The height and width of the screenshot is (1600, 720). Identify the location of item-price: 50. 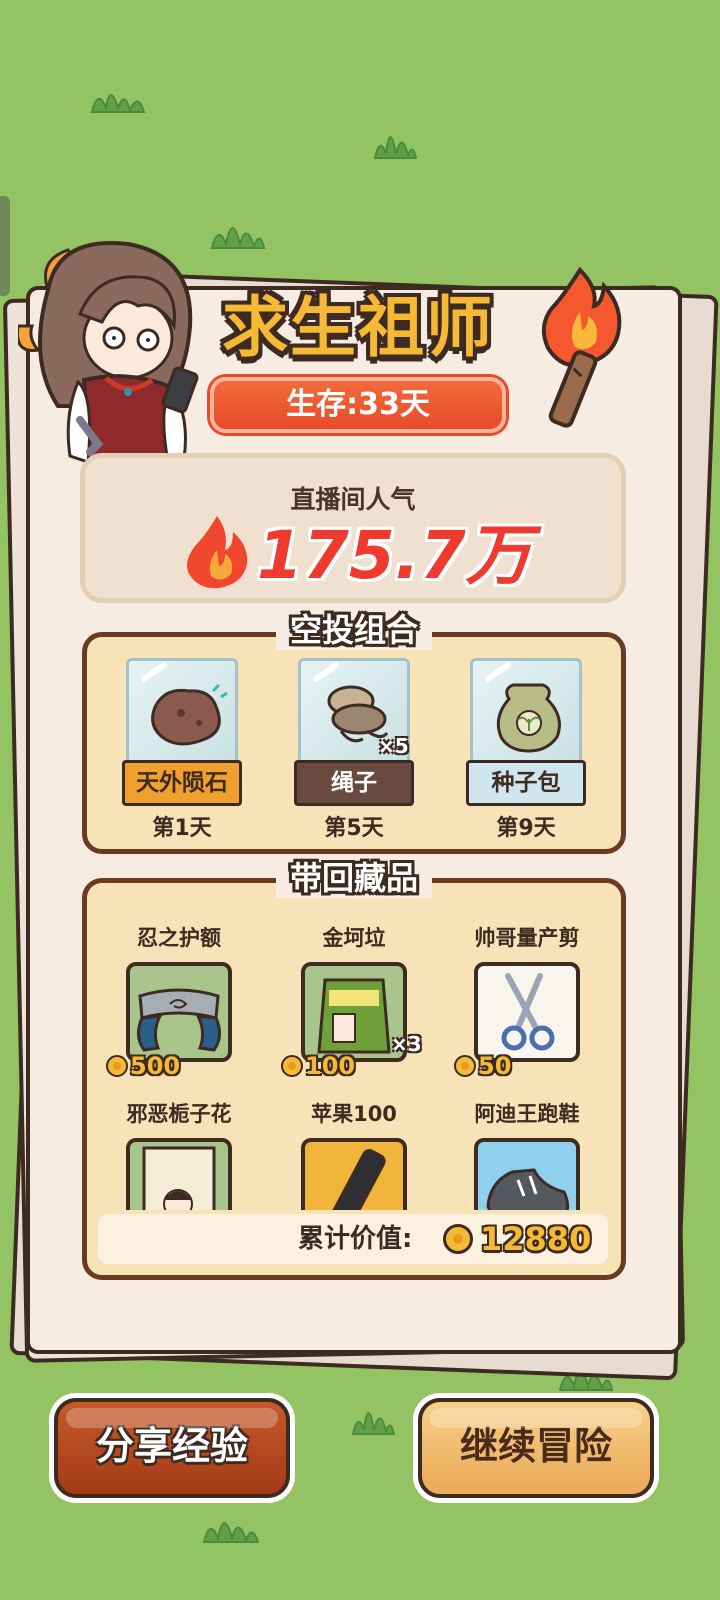
(482, 1066).